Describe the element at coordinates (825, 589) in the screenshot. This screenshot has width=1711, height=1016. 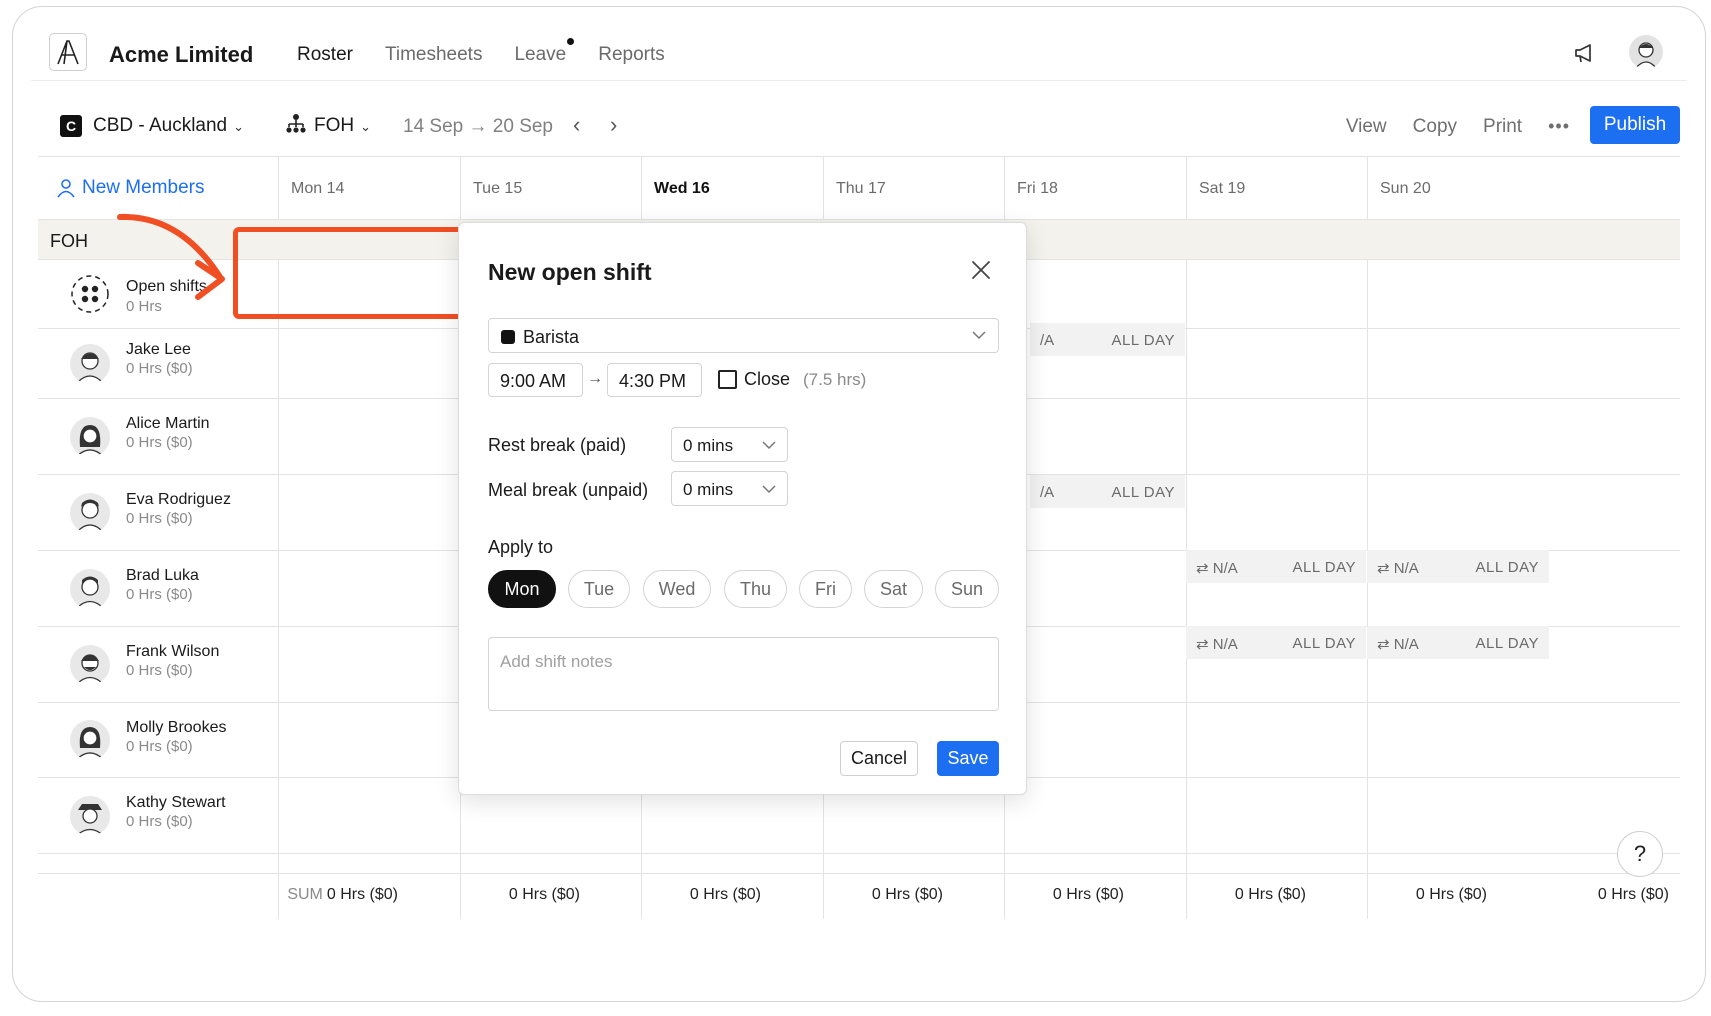
I see `day-toggle-fri: Fri` at that location.